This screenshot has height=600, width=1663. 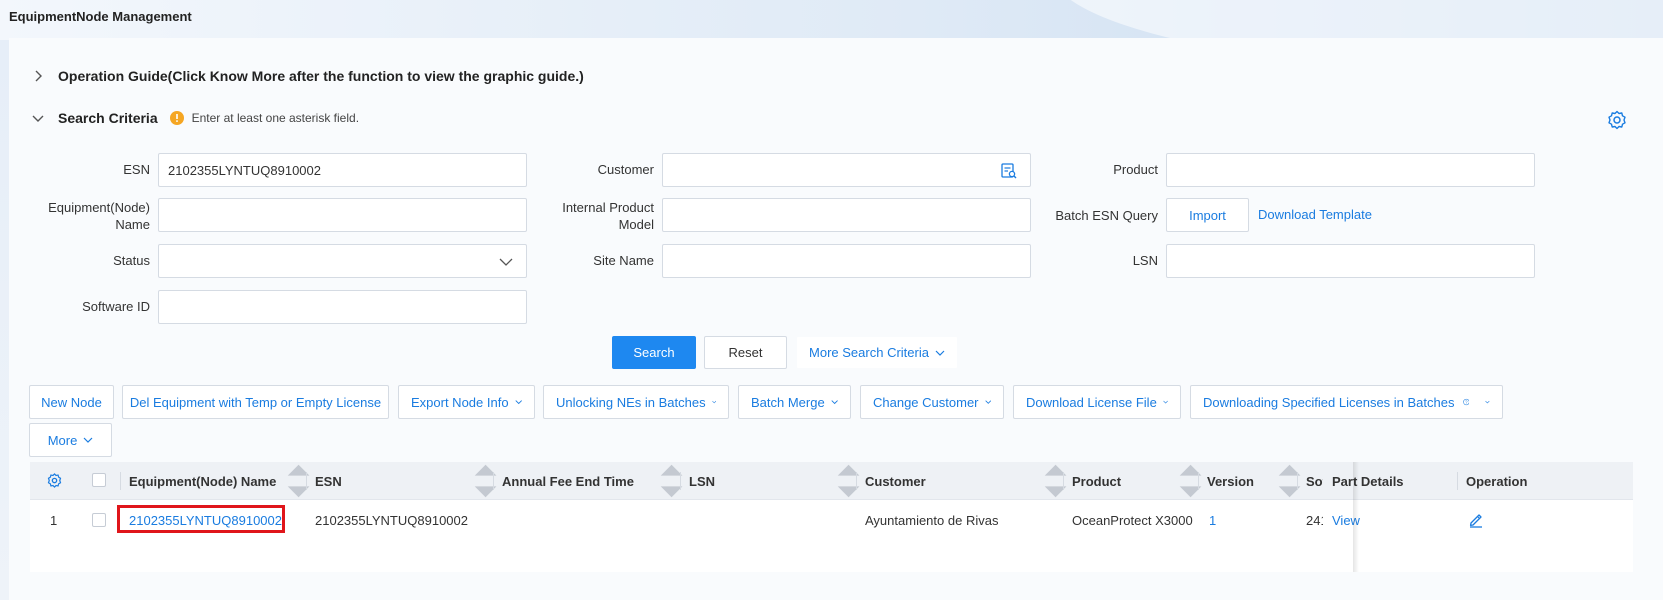 I want to click on help-icon: ?, so click(x=1466, y=402).